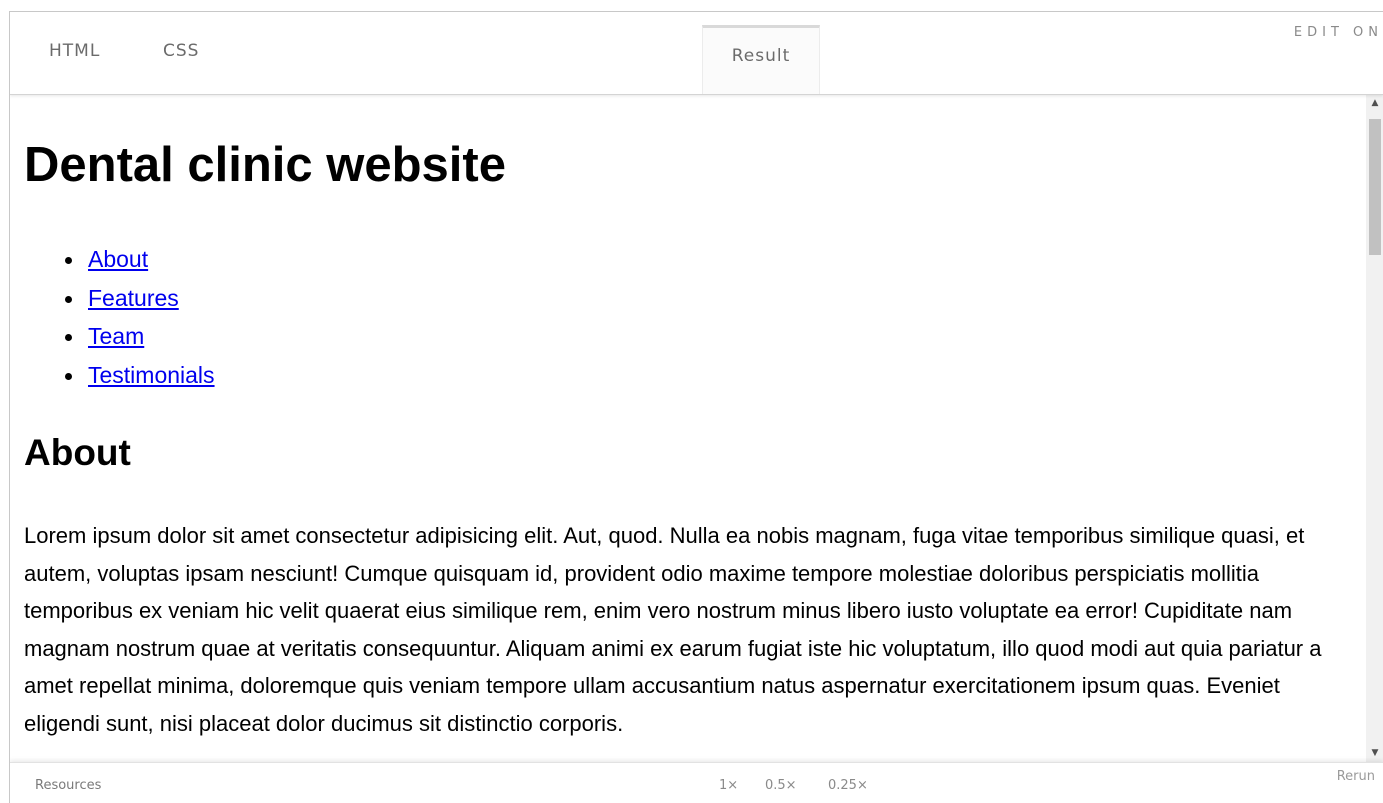 Image resolution: width=1383 pixels, height=803 pixels. Describe the element at coordinates (74, 51) in the screenshot. I see `tab-html: HTML` at that location.